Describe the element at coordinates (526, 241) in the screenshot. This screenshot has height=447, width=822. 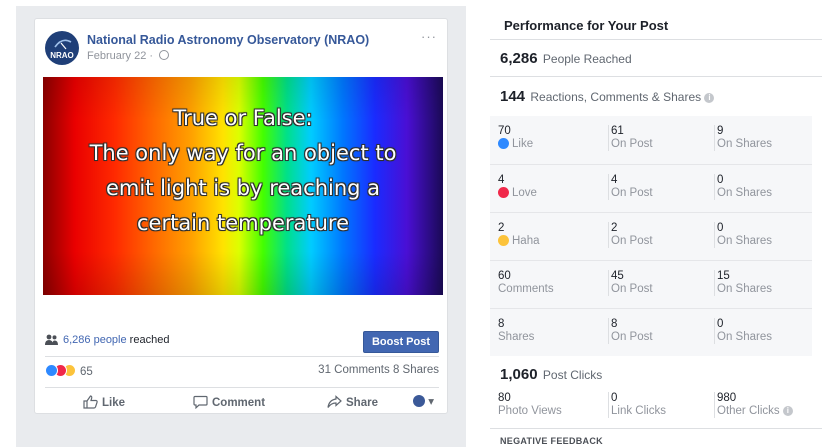
I see `haha-label: Haha` at that location.